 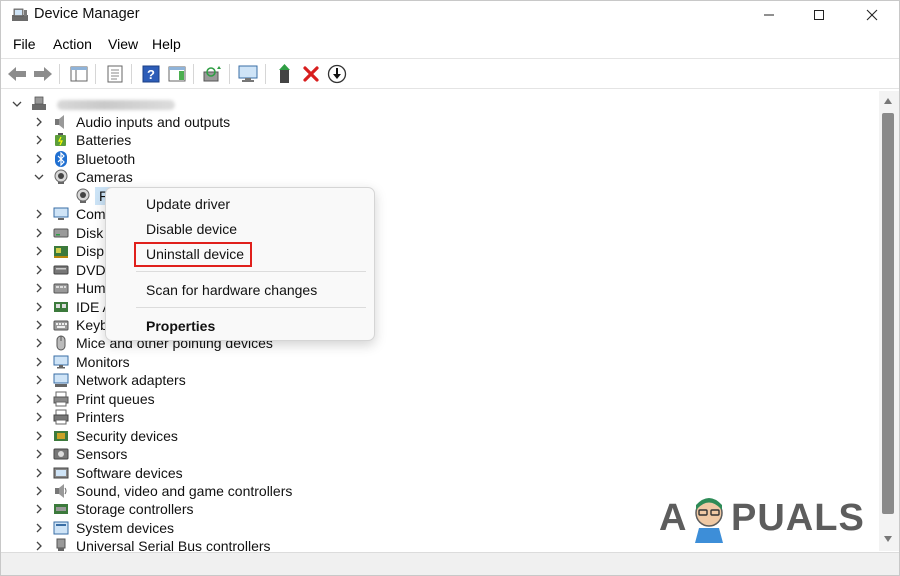 I want to click on scan-hardware-button, so click(x=212, y=74).